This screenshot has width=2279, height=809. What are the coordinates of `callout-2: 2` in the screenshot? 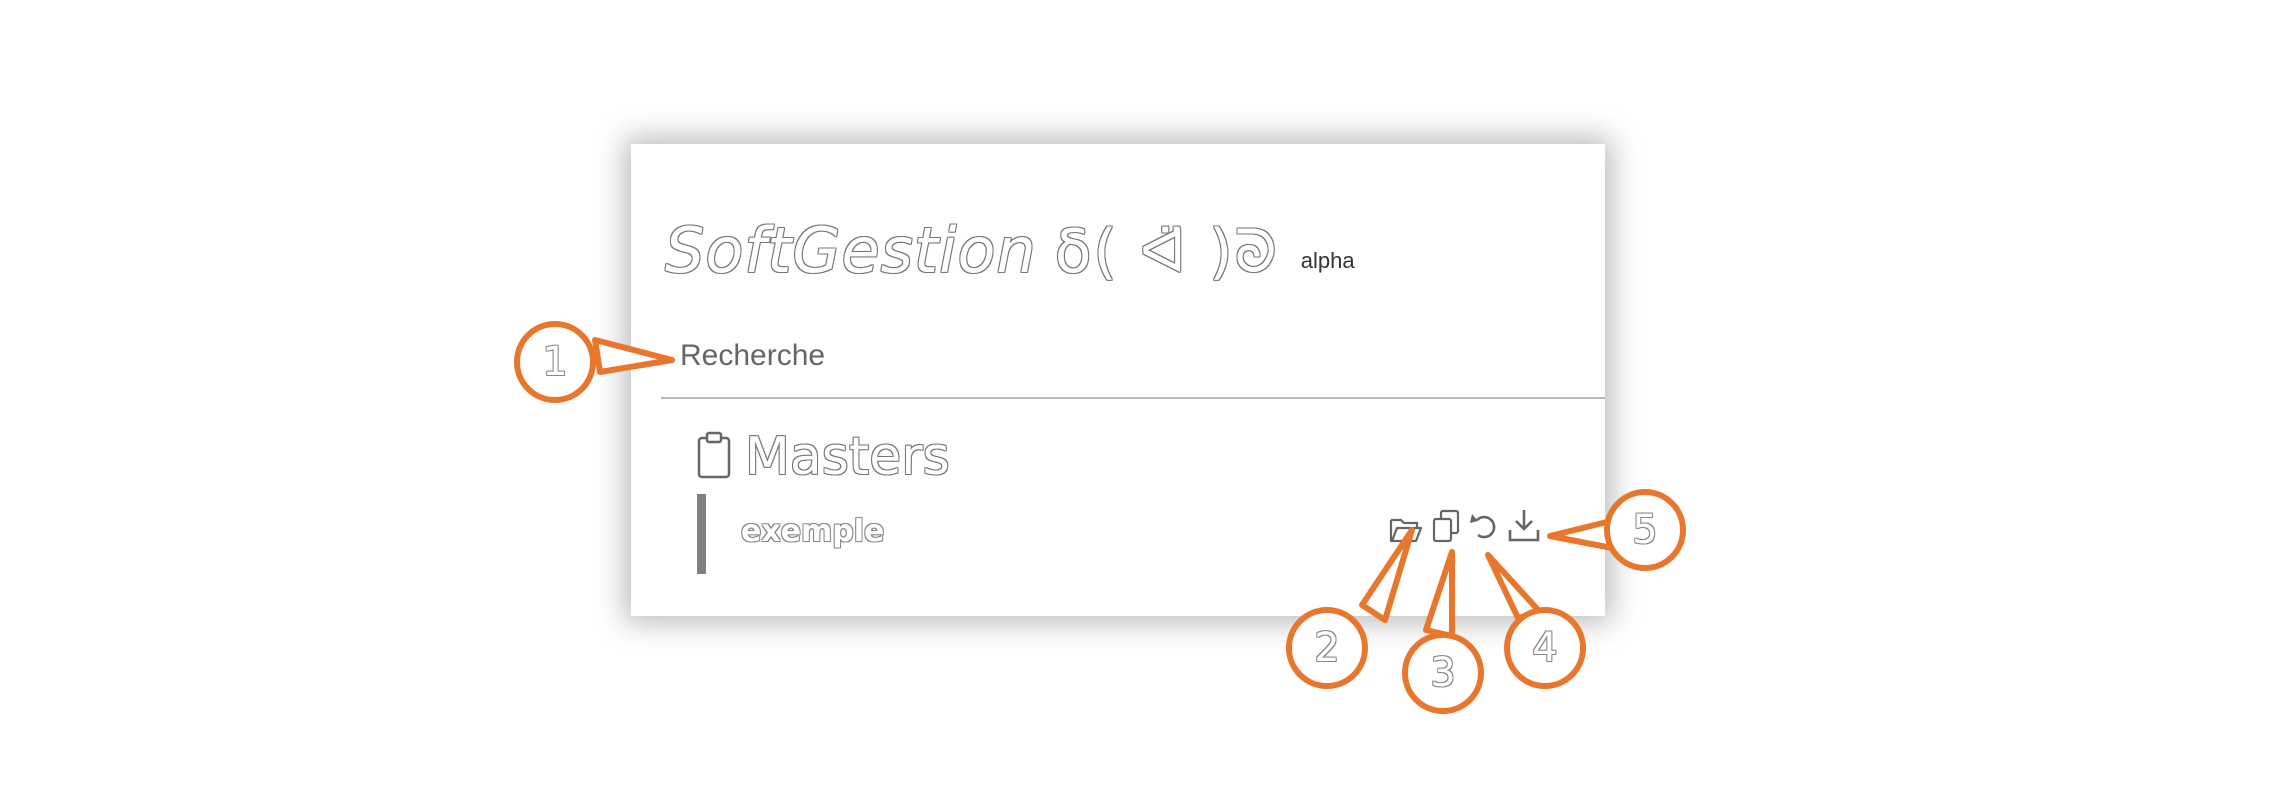 It's located at (1327, 648).